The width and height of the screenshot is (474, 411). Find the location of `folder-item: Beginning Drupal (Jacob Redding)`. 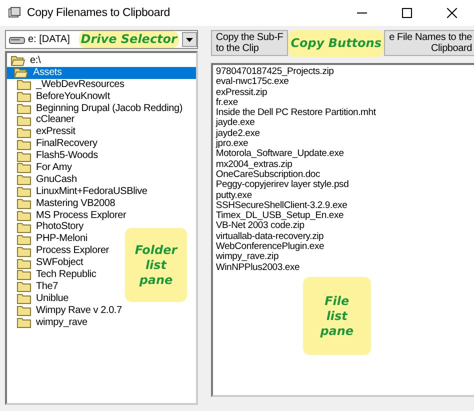

folder-item: Beginning Drupal (Jacob Redding) is located at coordinates (109, 108).